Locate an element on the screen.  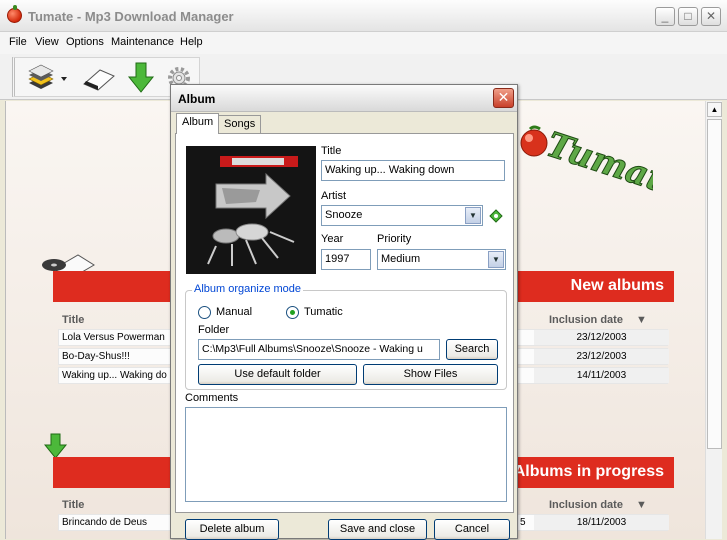
tumate-logo: Tumate is located at coordinates (586, 162).